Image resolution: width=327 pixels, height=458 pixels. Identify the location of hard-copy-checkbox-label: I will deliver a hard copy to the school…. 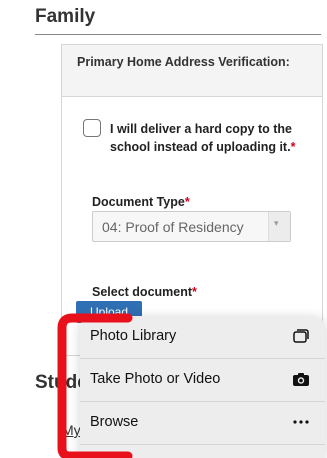
(215, 138).